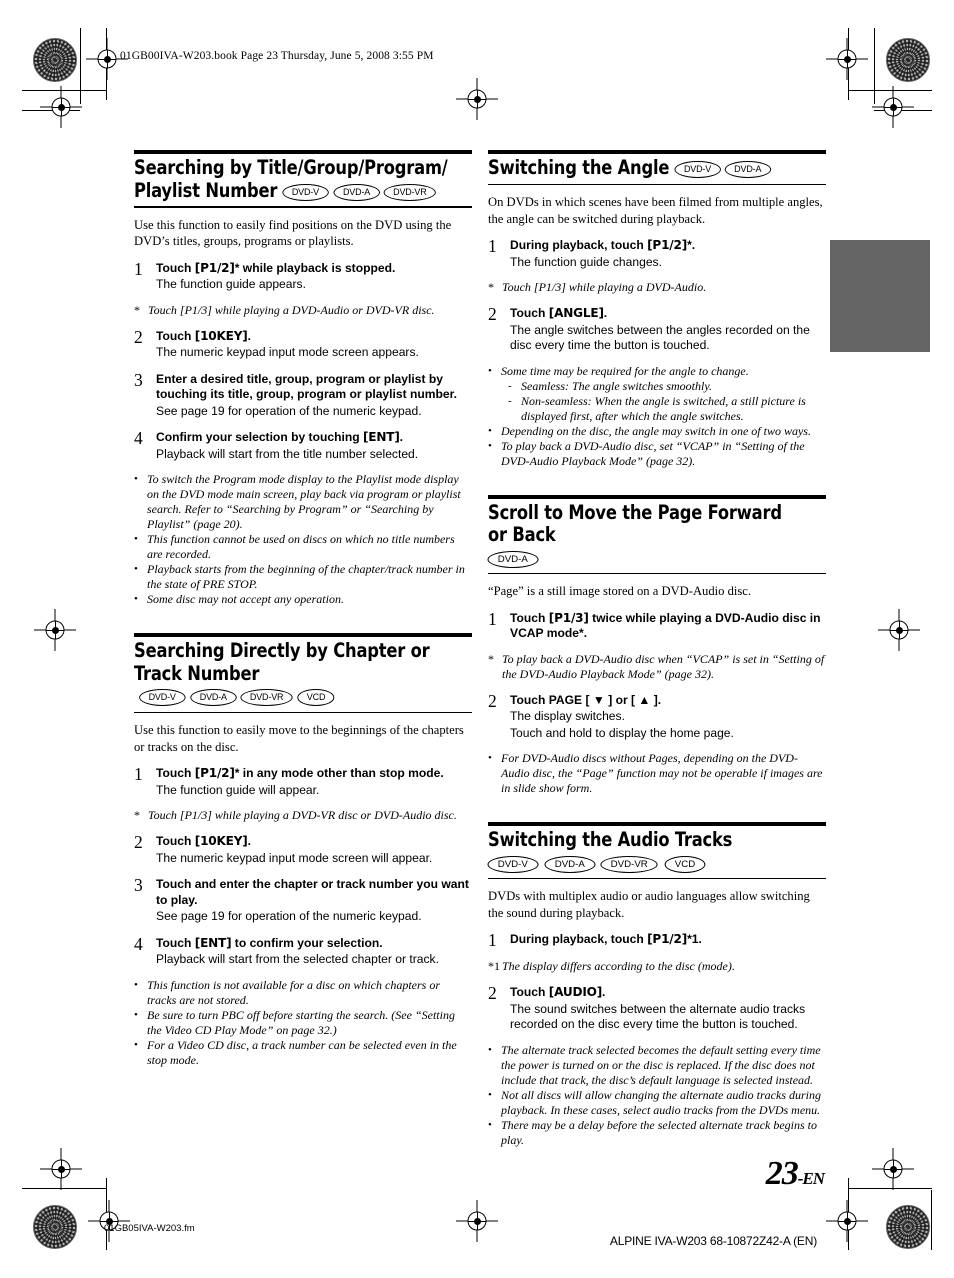 The height and width of the screenshot is (1278, 954). What do you see at coordinates (307, 942) in the screenshot?
I see `step-head-text: to confirm your selection.` at bounding box center [307, 942].